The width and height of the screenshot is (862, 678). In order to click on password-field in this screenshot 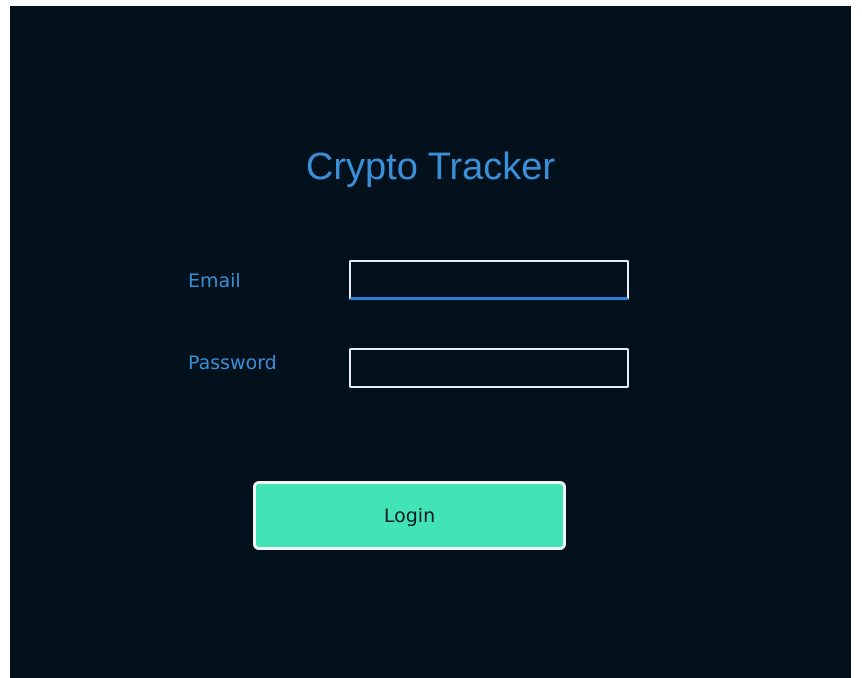, I will do `click(489, 368)`.